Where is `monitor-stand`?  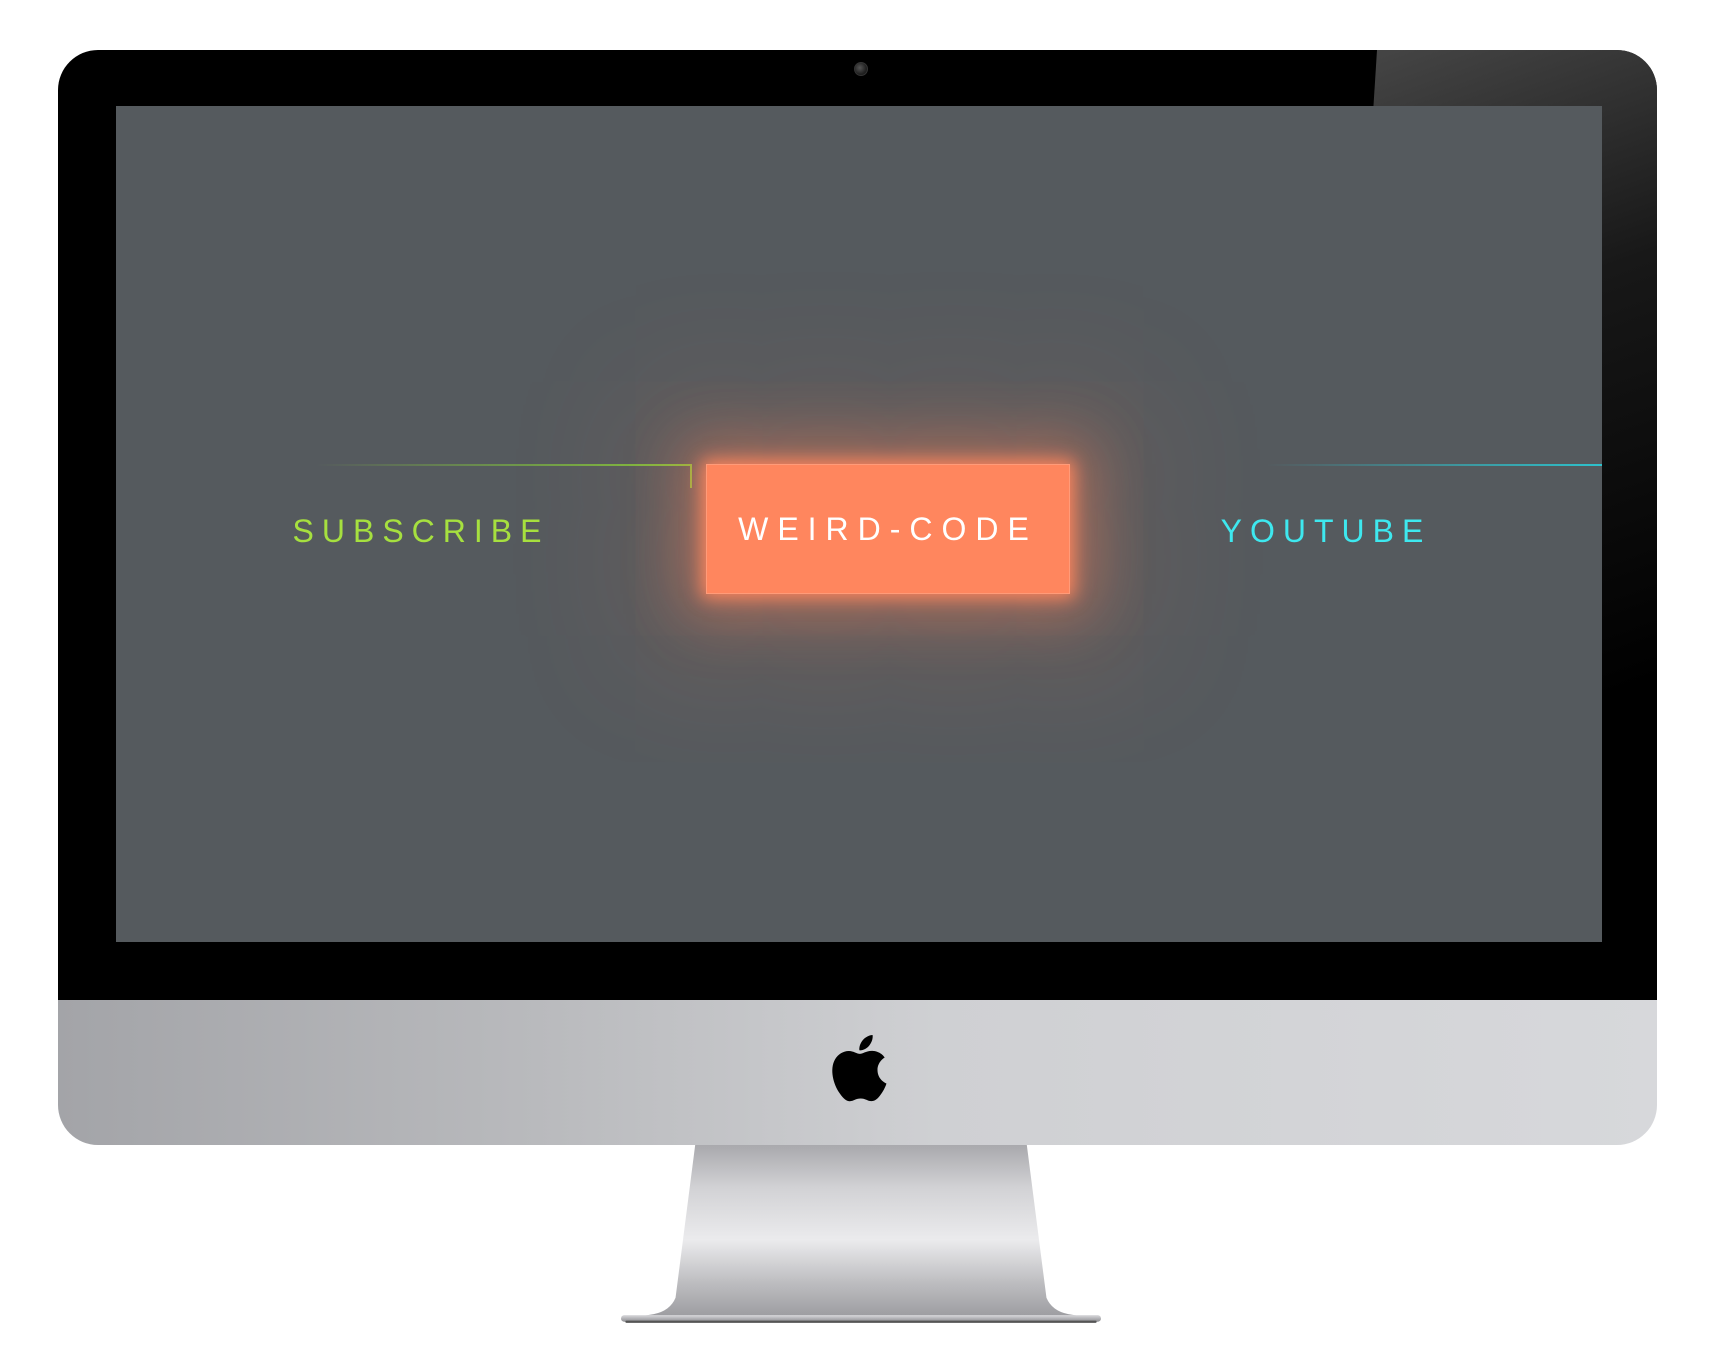 monitor-stand is located at coordinates (861, 1234).